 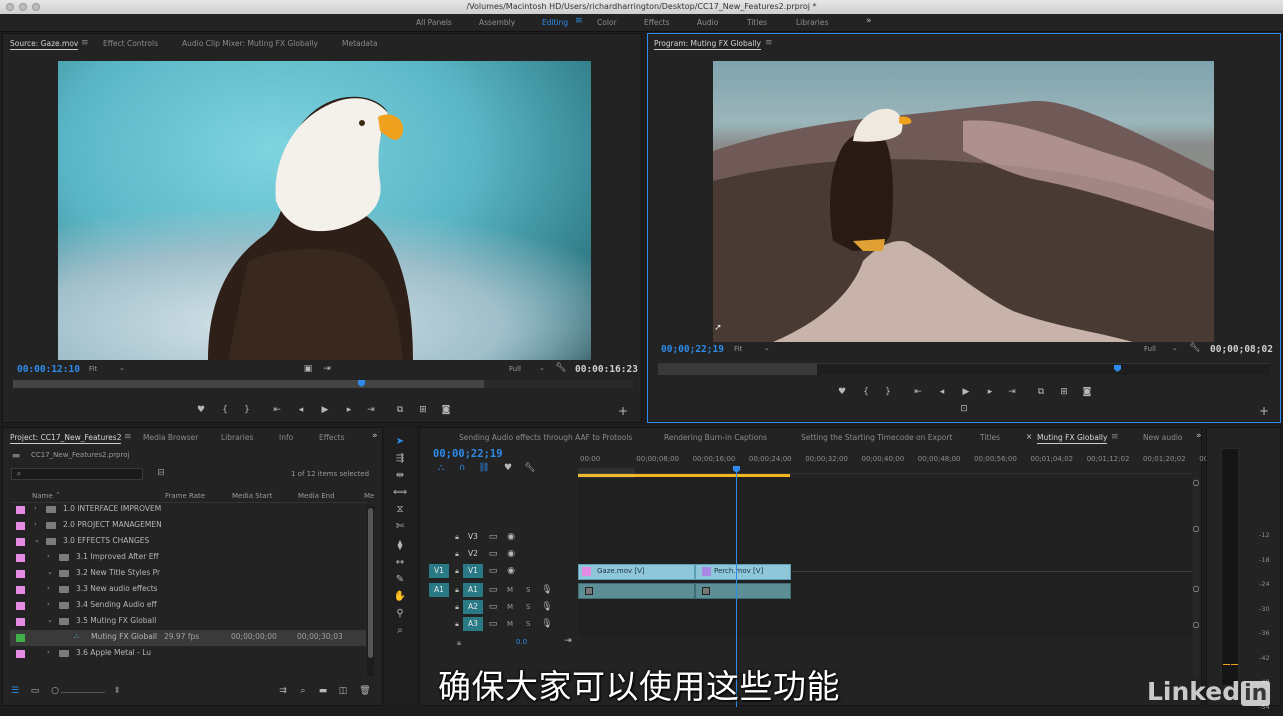 I want to click on program-panel-menu-icon: ≡, so click(x=769, y=43).